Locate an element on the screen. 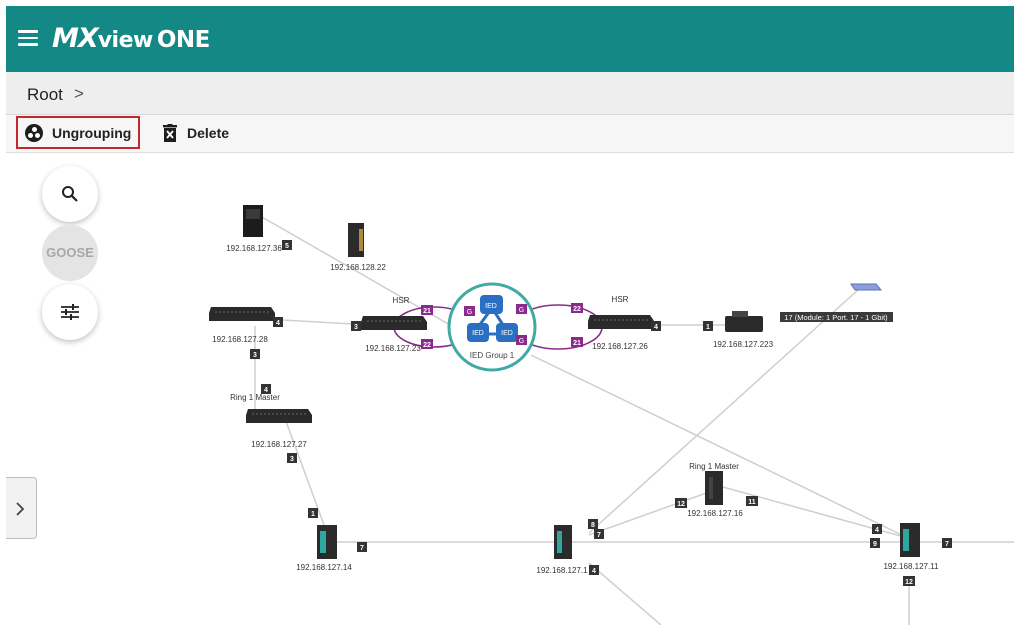 The image size is (1014, 625). svg-text: 11 is located at coordinates (752, 502).